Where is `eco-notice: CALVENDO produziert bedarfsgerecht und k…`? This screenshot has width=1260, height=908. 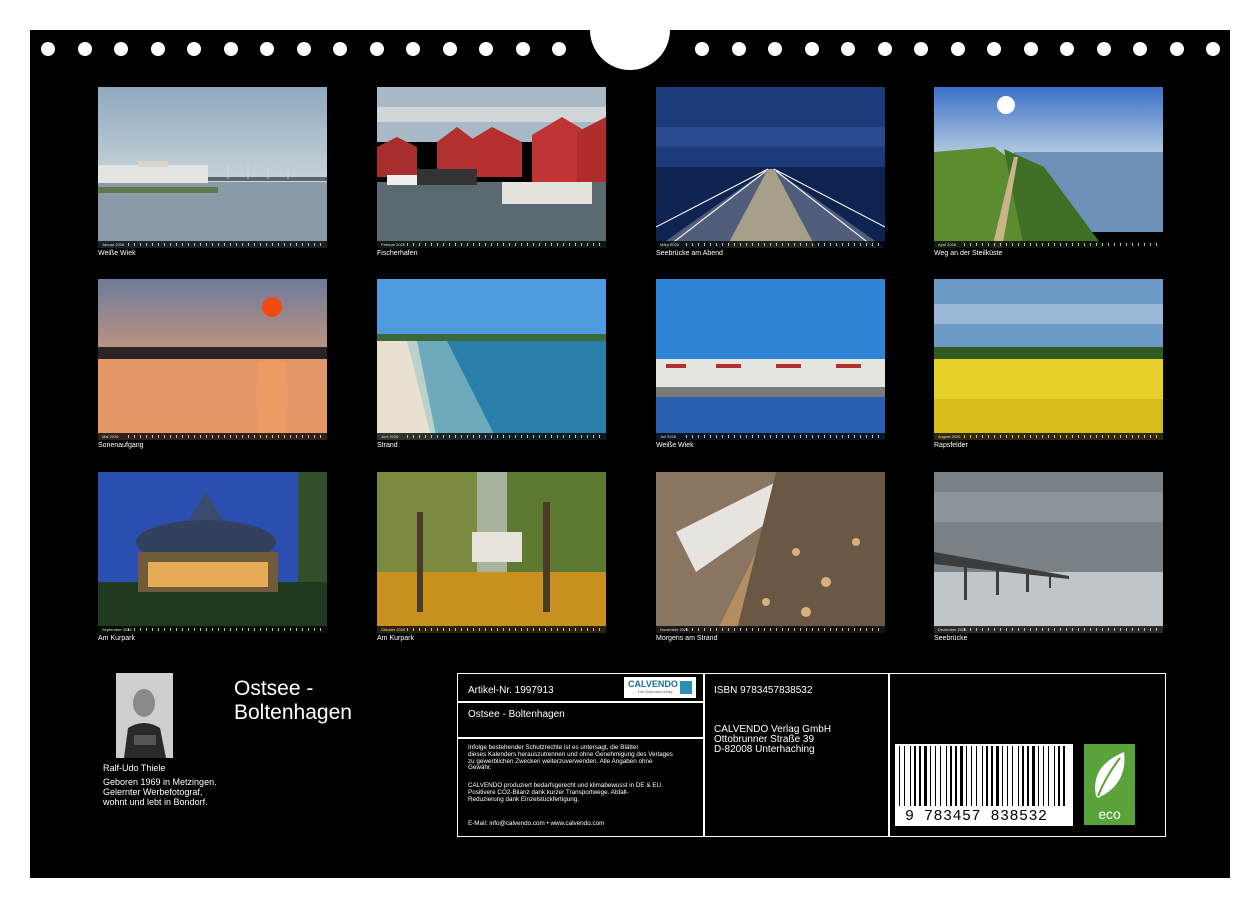 eco-notice: CALVENDO produziert bedarfsgerecht und k… is located at coordinates (584, 792).